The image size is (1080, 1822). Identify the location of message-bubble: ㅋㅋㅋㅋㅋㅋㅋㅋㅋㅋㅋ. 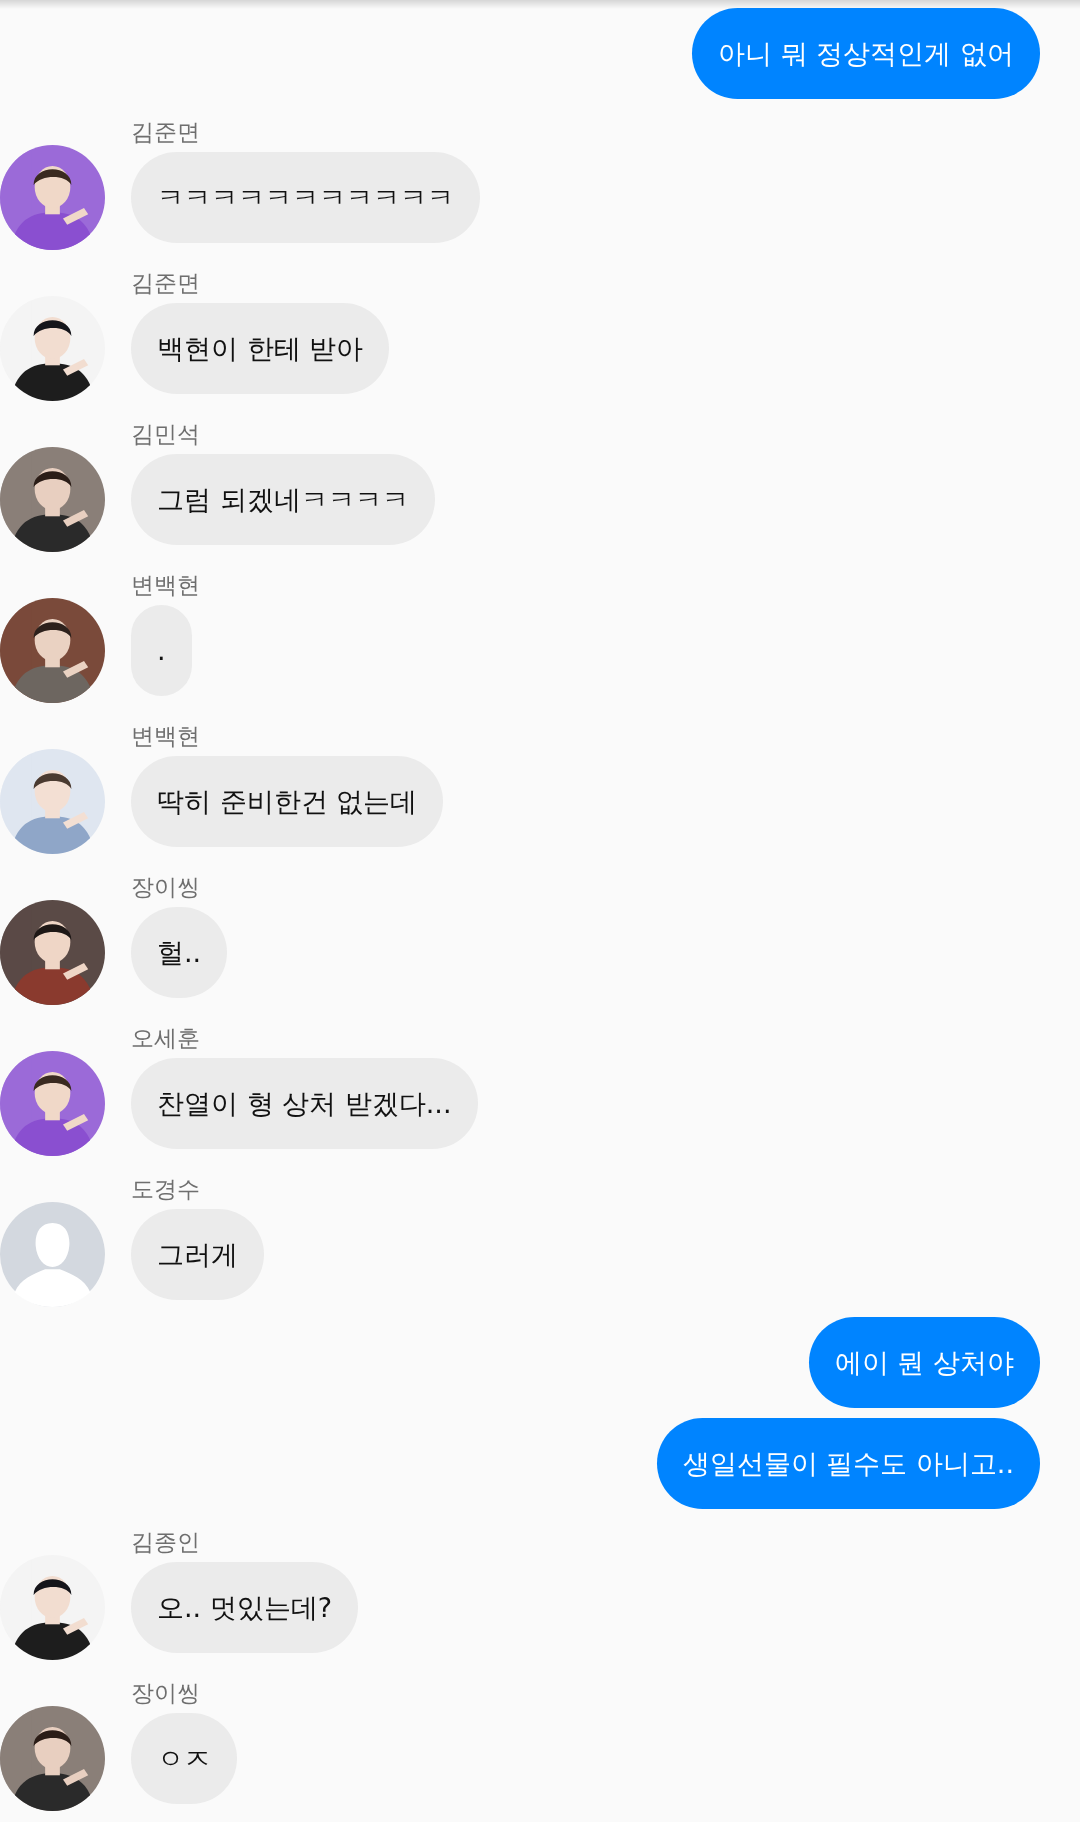
(305, 197).